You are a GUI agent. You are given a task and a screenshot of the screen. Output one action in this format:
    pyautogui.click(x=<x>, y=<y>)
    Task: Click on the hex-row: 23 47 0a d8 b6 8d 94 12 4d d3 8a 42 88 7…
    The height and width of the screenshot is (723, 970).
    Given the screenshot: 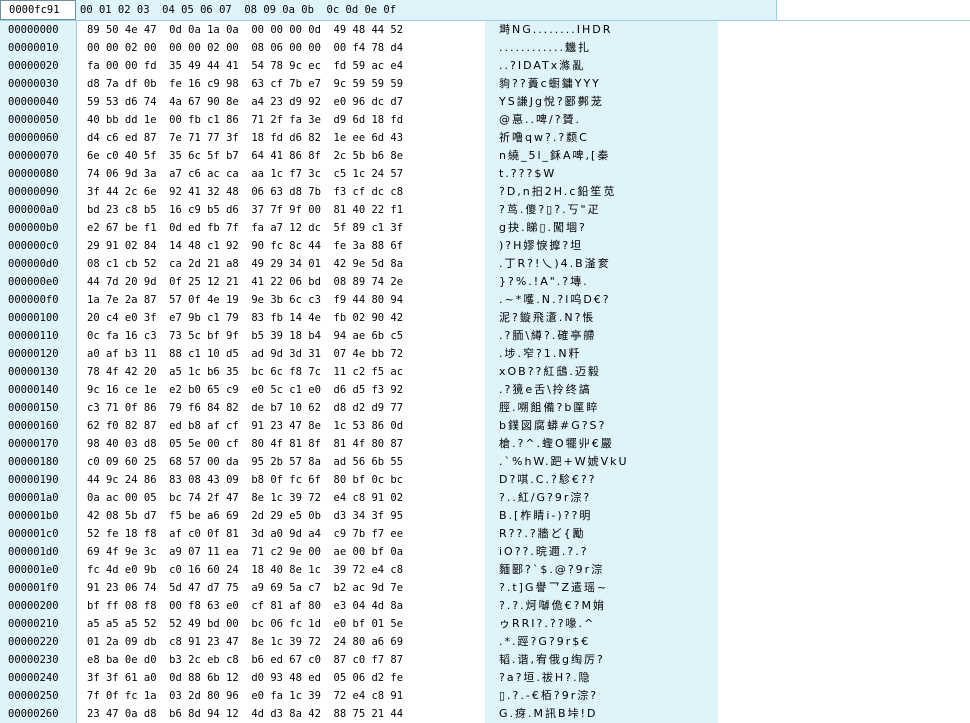 What is the action you would take?
    pyautogui.click(x=281, y=714)
    